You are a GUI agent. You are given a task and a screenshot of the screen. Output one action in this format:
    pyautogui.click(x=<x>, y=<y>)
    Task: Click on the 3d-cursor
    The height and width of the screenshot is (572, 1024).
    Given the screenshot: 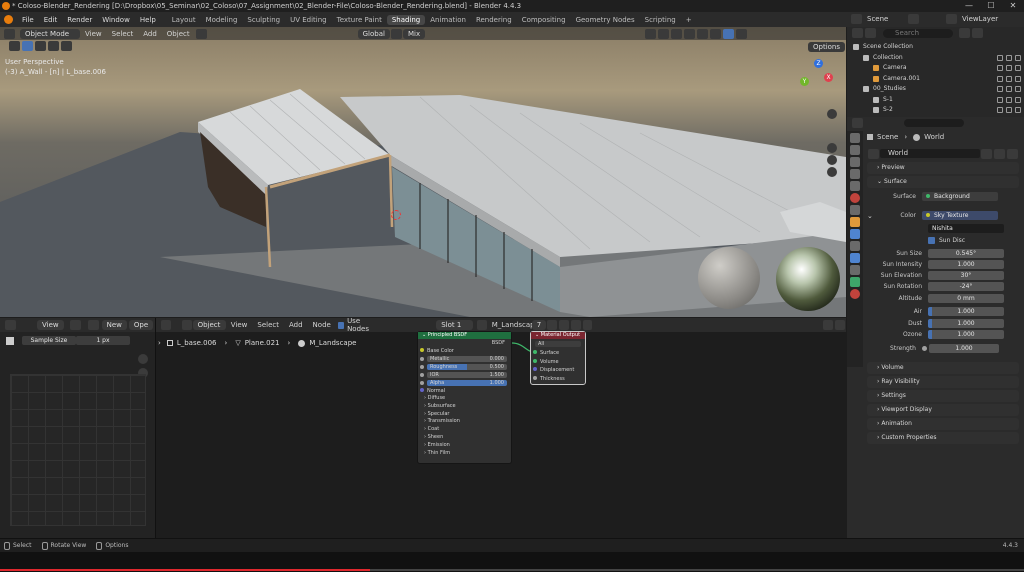 What is the action you would take?
    pyautogui.click(x=396, y=215)
    